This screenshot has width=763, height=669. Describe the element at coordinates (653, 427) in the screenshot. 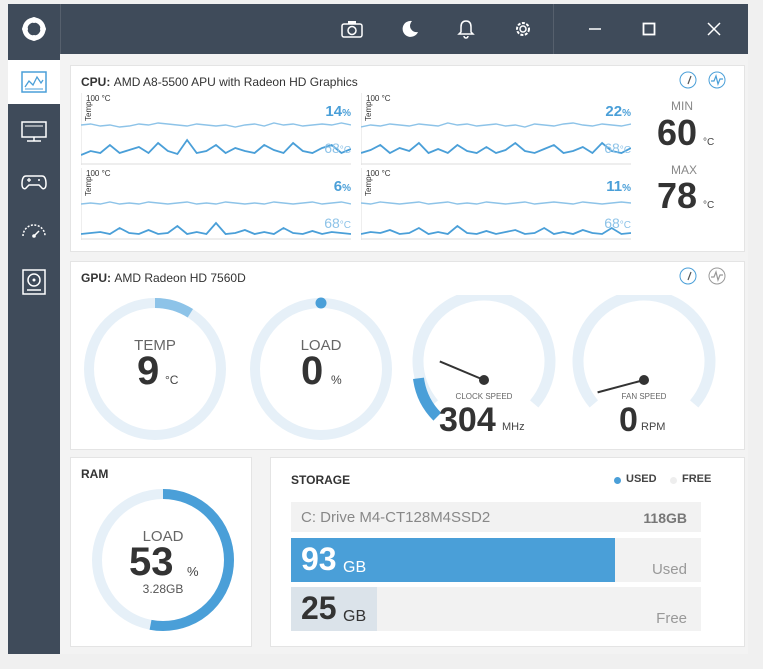

I see `gpu-fan-unit: RPM` at that location.